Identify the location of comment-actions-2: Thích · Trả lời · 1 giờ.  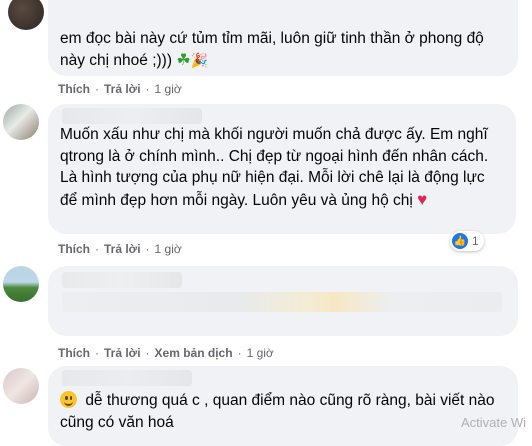
(120, 249).